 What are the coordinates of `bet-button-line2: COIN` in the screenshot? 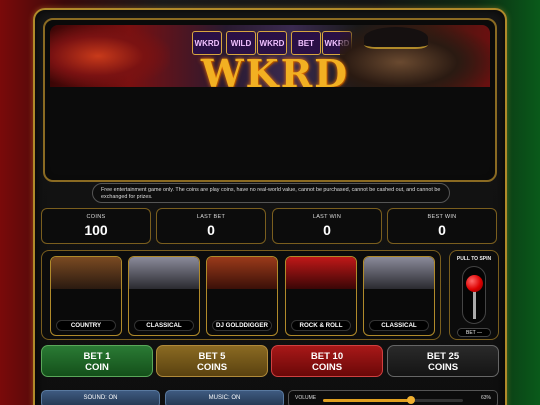 It's located at (97, 367).